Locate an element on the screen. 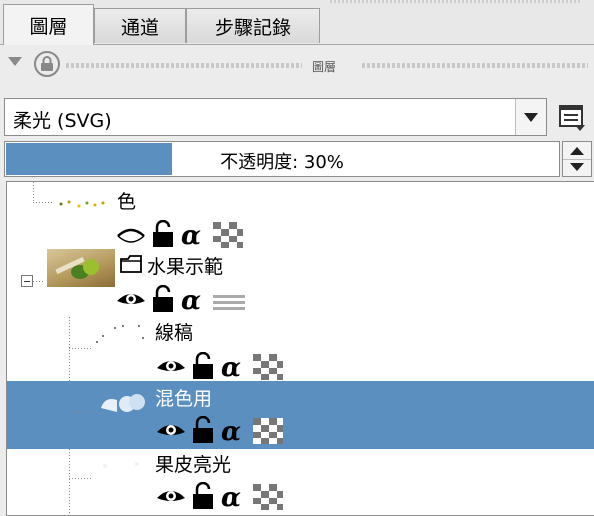 Image resolution: width=594 pixels, height=516 pixels. tab-layers-label: 圖層 is located at coordinates (48, 26).